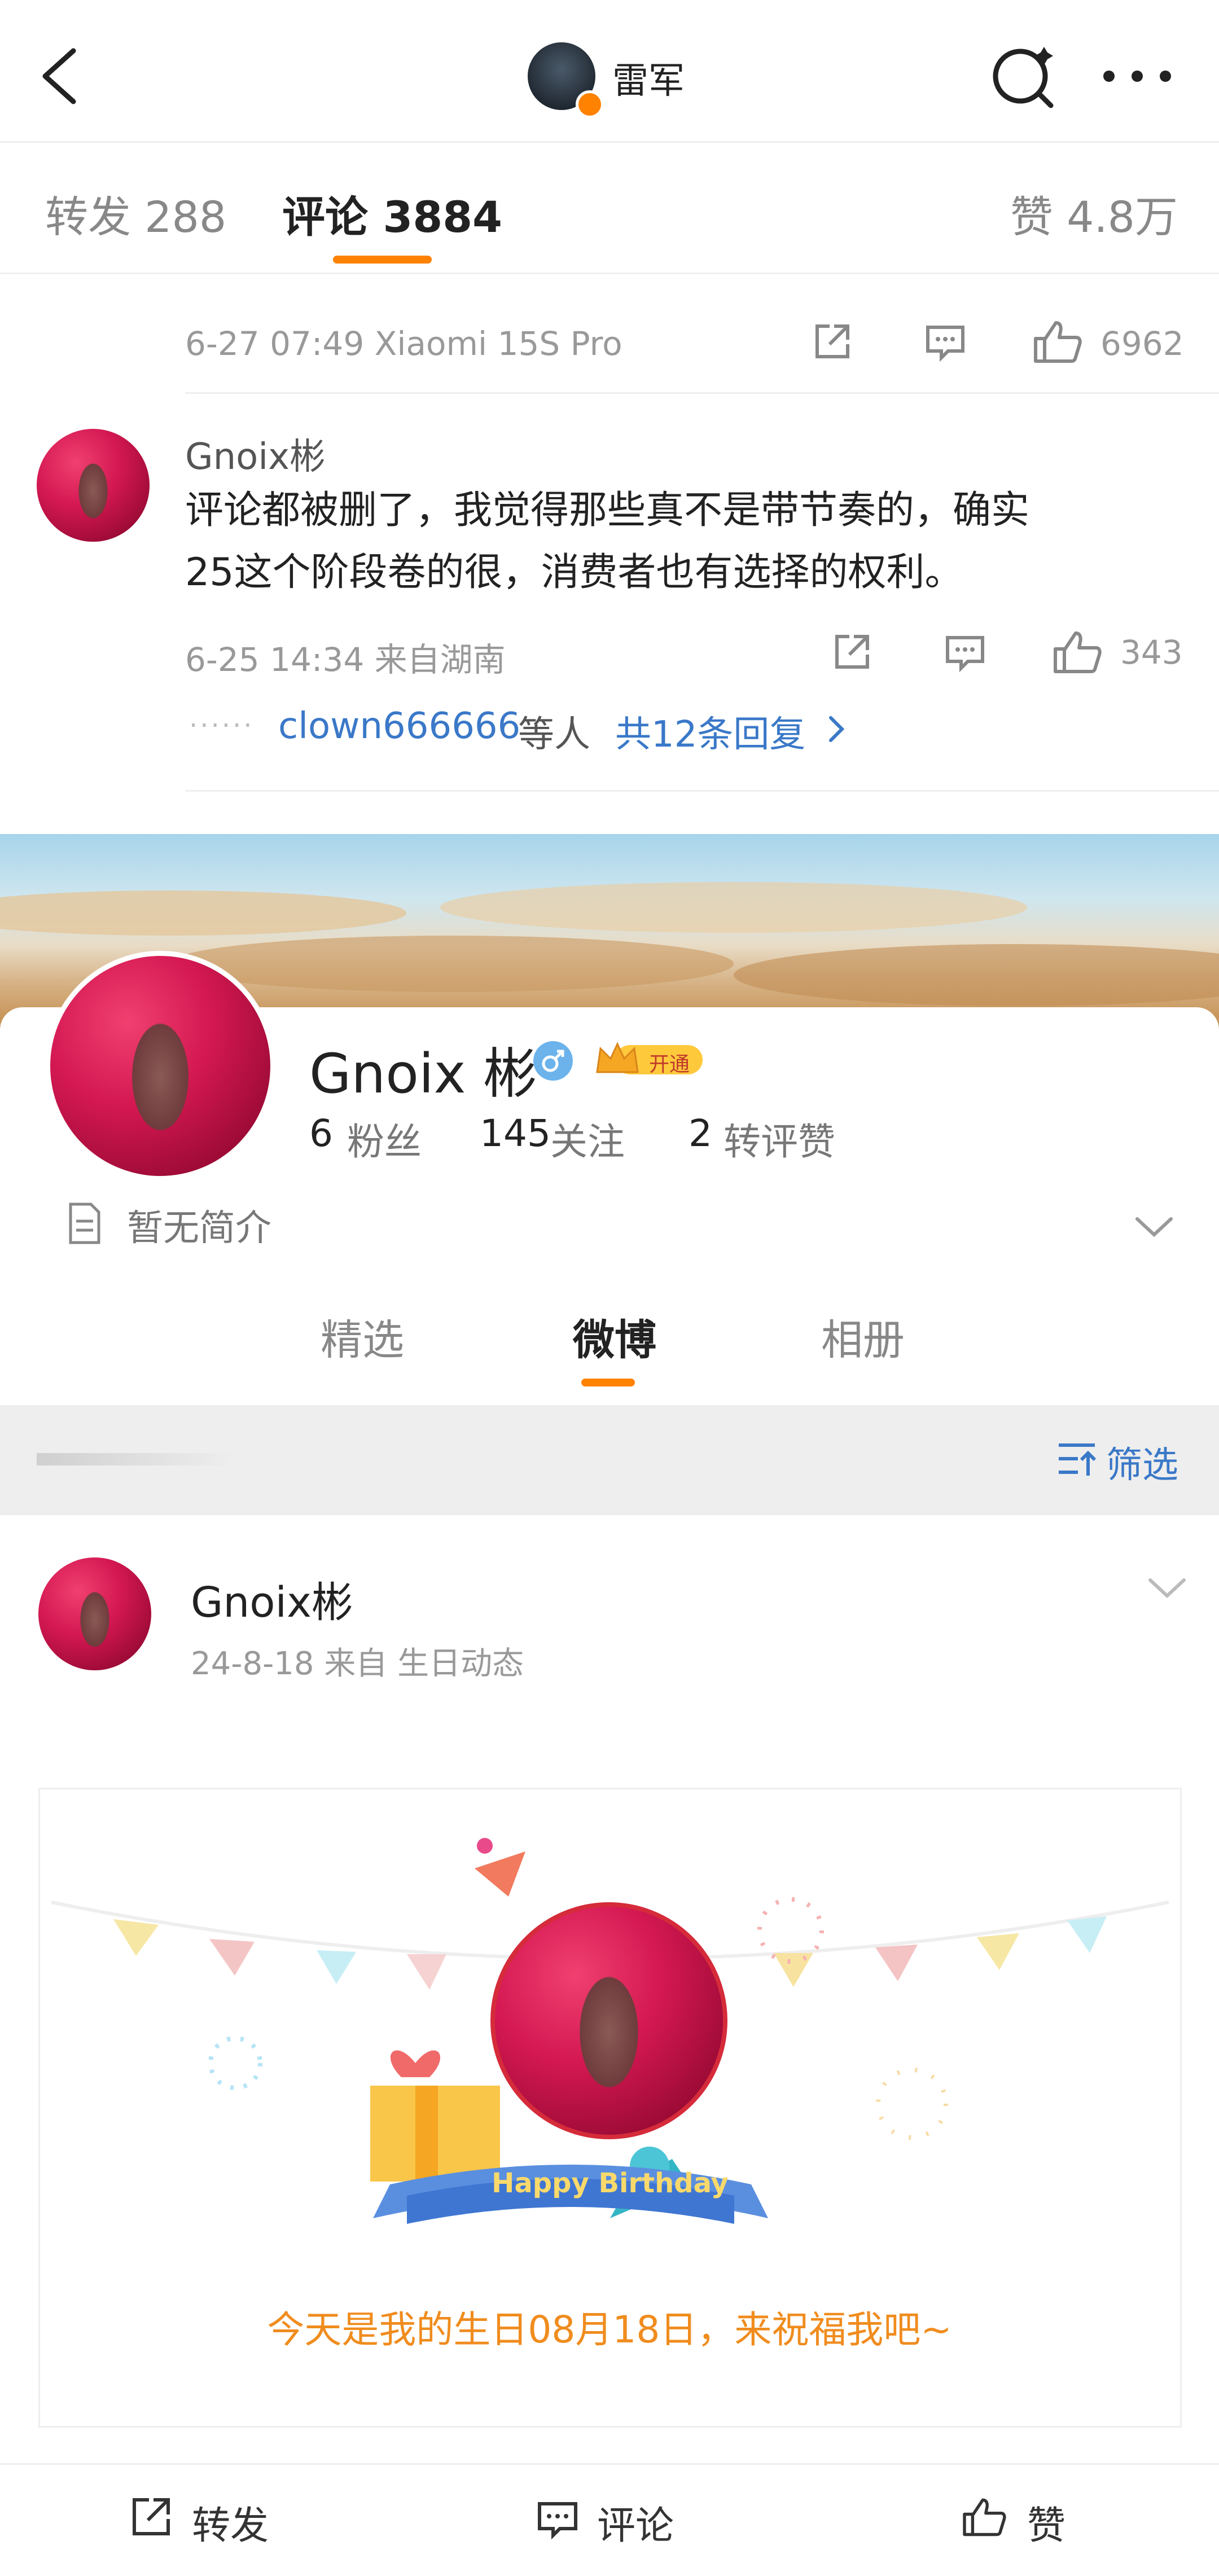 The height and width of the screenshot is (2576, 1219). I want to click on forward-button: 转发, so click(230, 2522).